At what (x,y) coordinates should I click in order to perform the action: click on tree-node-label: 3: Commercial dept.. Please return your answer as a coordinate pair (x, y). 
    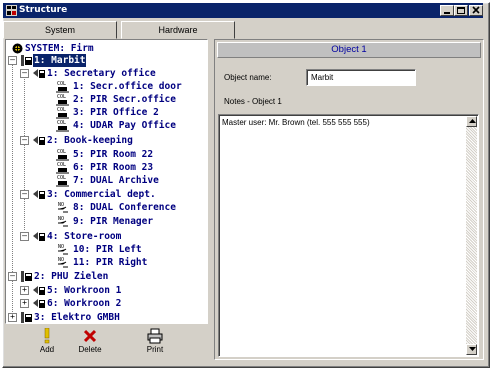
    Looking at the image, I should click on (101, 194).